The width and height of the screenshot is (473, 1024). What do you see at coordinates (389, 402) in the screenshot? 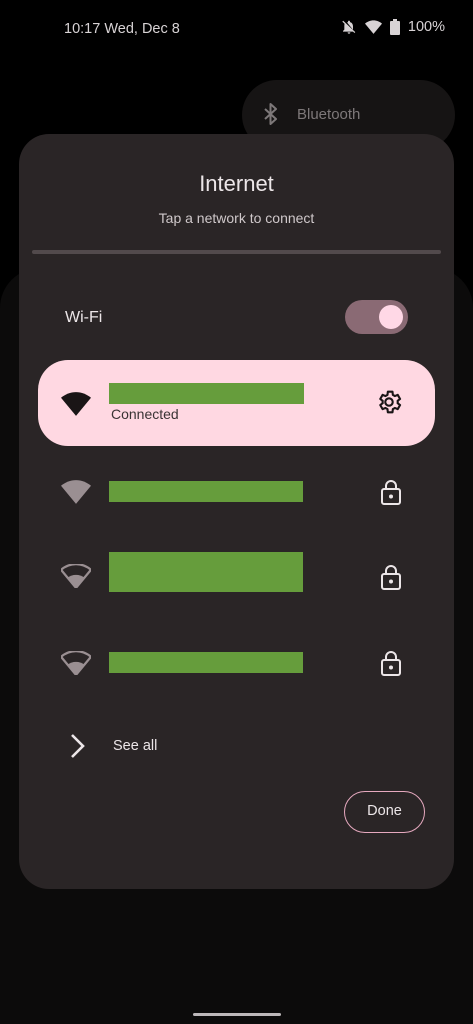
I see `gear-icon` at bounding box center [389, 402].